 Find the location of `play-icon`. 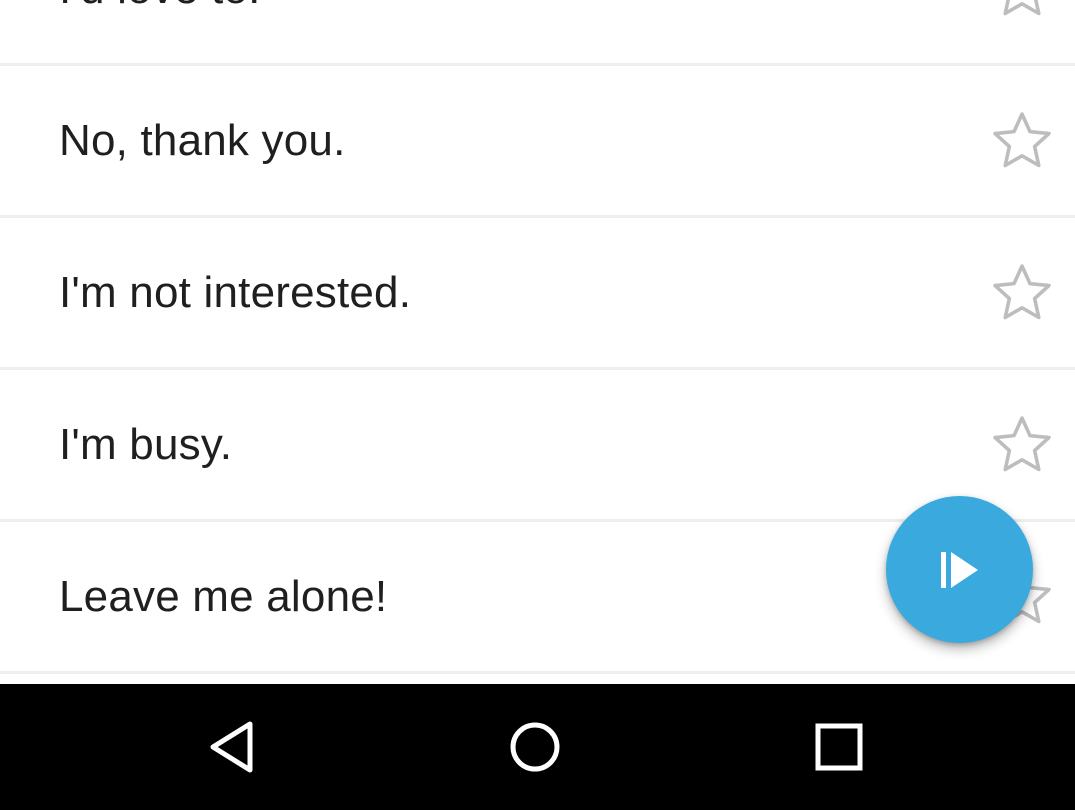

play-icon is located at coordinates (959, 569).